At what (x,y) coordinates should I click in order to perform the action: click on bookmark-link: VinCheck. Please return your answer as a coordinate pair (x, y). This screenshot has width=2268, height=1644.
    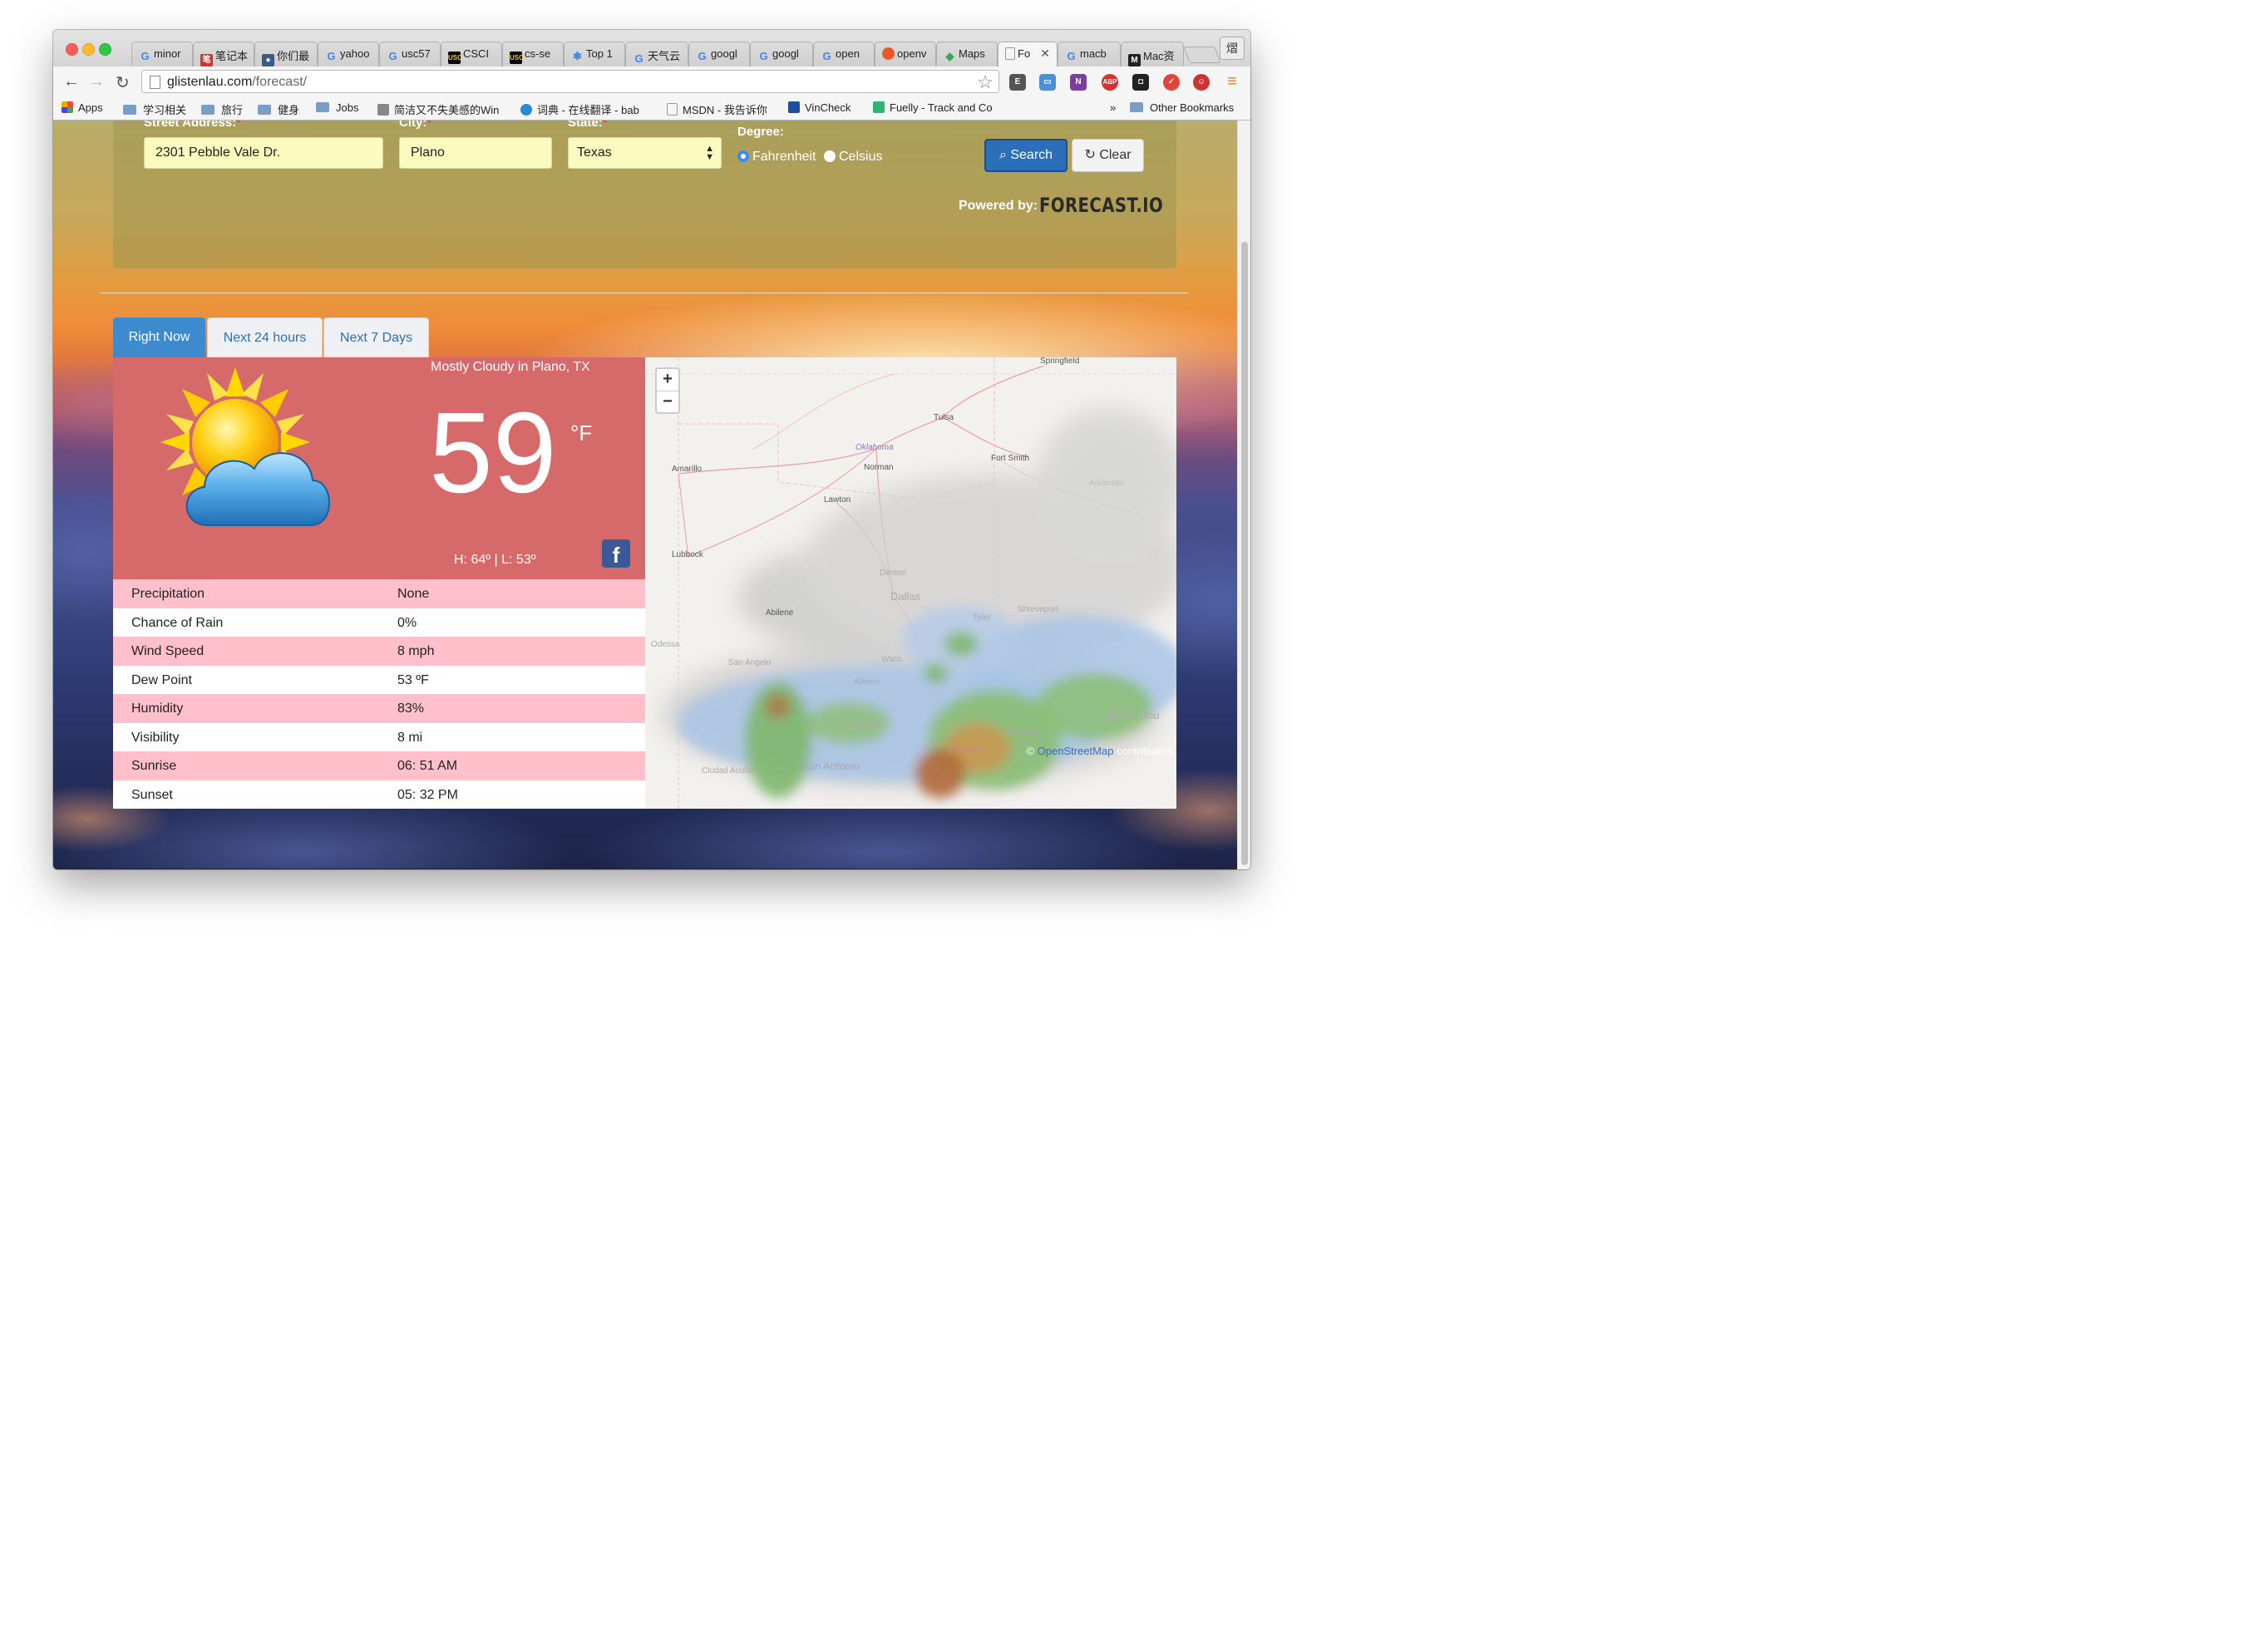
    Looking at the image, I should click on (819, 107).